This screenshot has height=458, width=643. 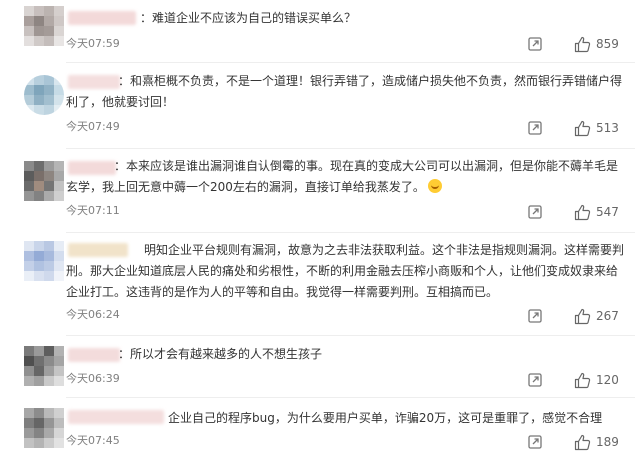 I want to click on like-button: 859, so click(x=596, y=44).